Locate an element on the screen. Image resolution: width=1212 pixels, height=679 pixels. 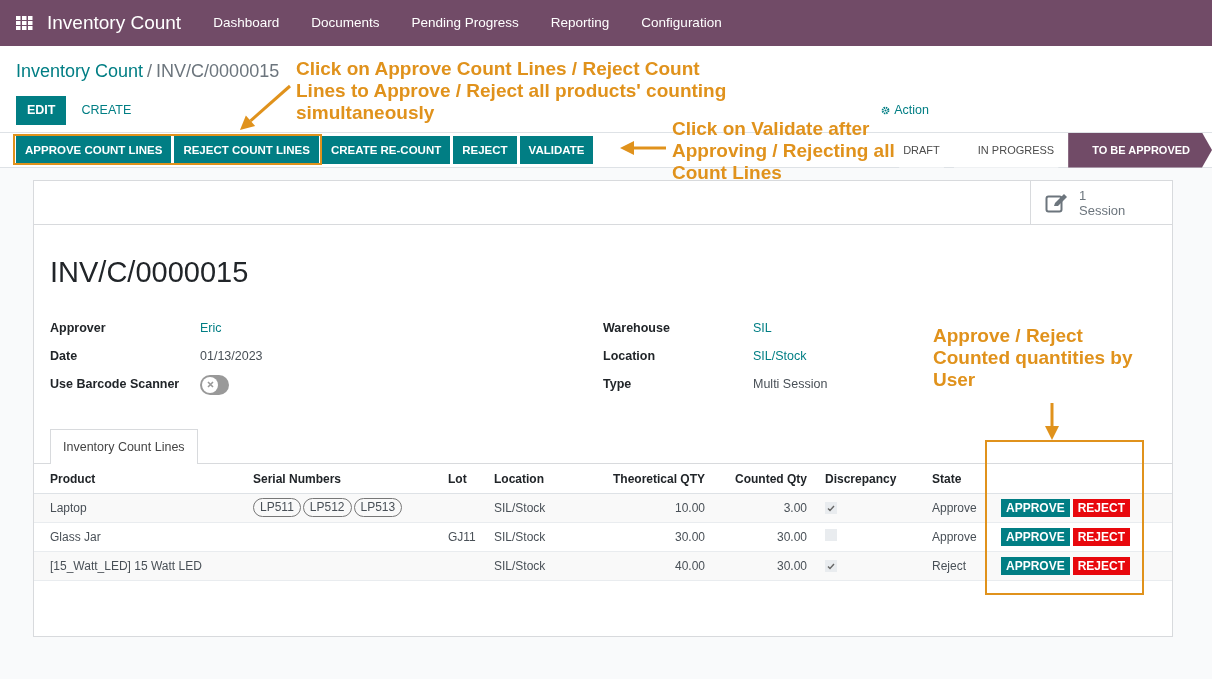
x-mark-icon is located at coordinates (210, 384).